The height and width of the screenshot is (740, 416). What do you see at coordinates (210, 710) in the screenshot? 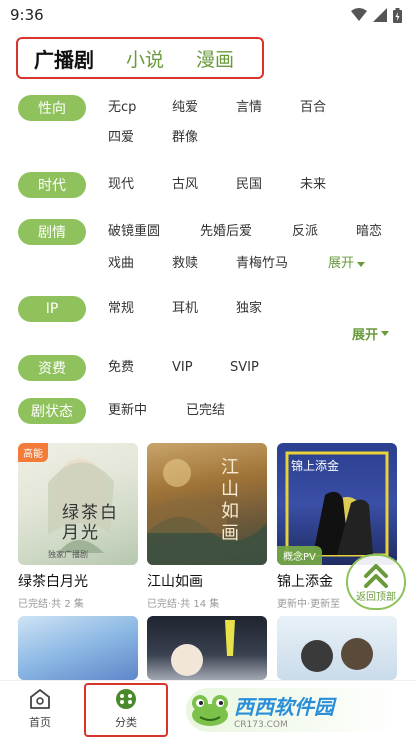
I see `frog-logo-icon` at bounding box center [210, 710].